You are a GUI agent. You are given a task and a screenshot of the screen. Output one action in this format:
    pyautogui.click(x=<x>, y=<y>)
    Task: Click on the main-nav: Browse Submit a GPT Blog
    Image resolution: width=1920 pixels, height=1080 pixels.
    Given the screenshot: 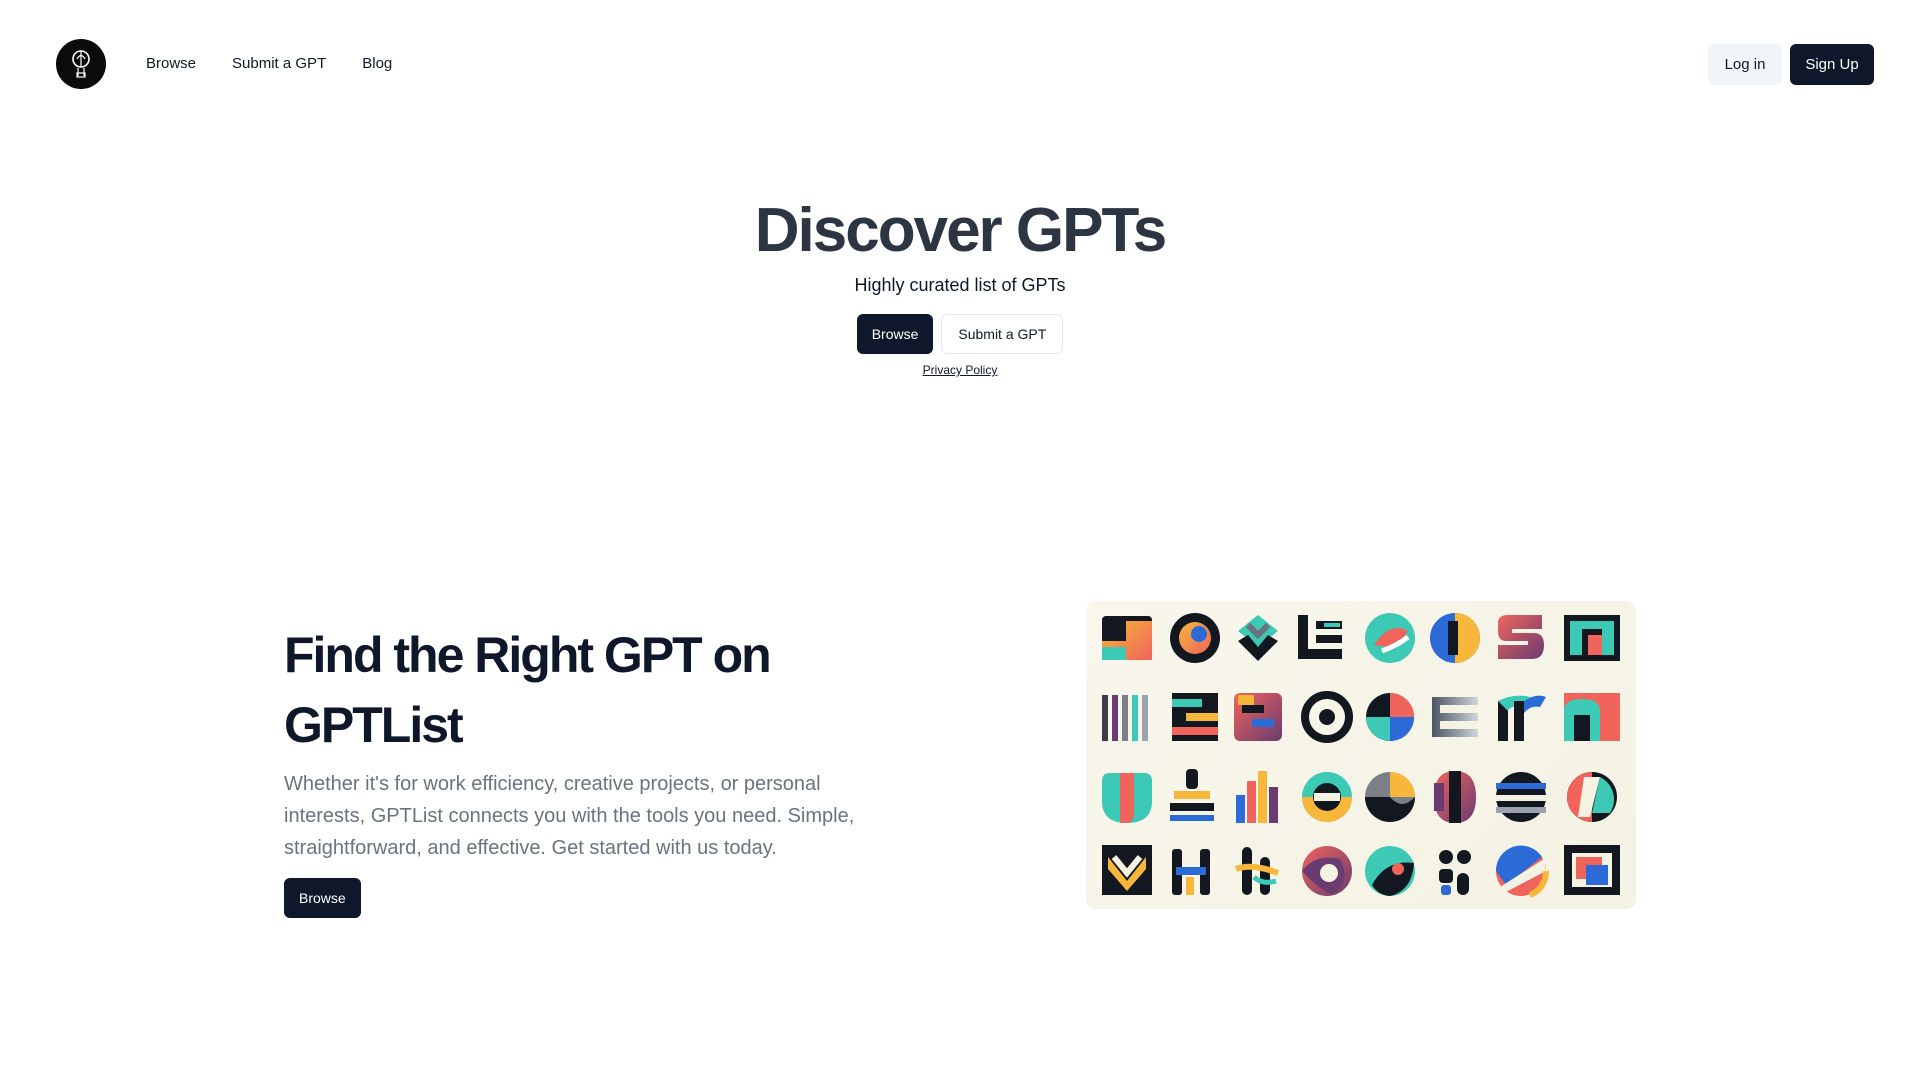 What is the action you would take?
    pyautogui.click(x=269, y=64)
    